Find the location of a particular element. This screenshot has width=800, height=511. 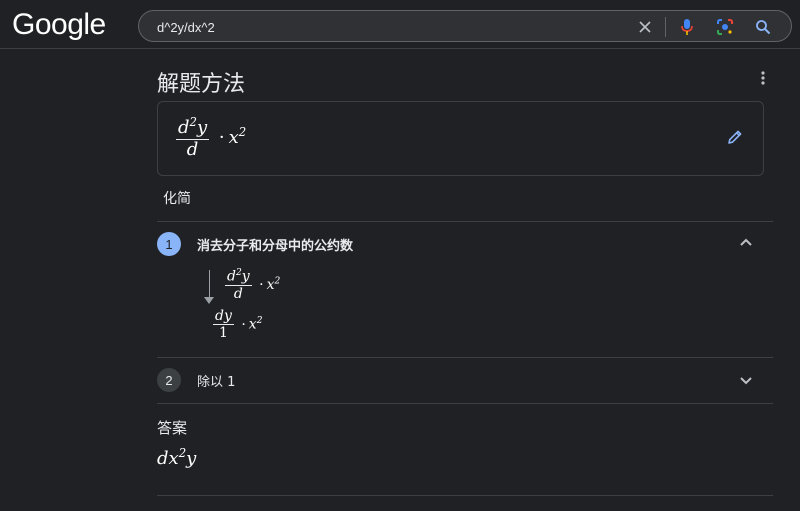

step-number-badge: 2 is located at coordinates (169, 380).